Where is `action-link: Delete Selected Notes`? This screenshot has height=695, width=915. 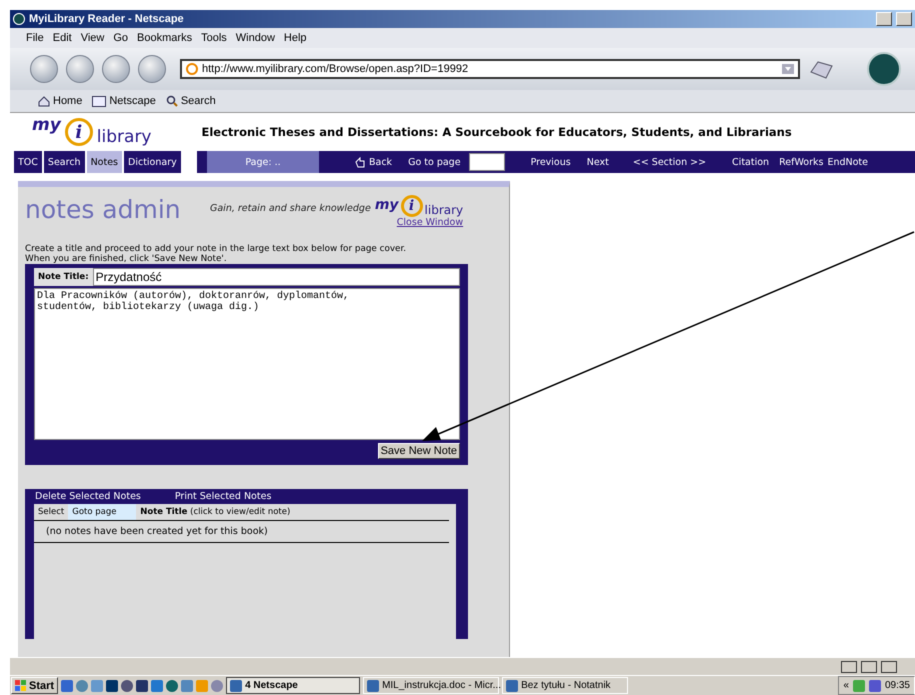
action-link: Delete Selected Notes is located at coordinates (88, 496).